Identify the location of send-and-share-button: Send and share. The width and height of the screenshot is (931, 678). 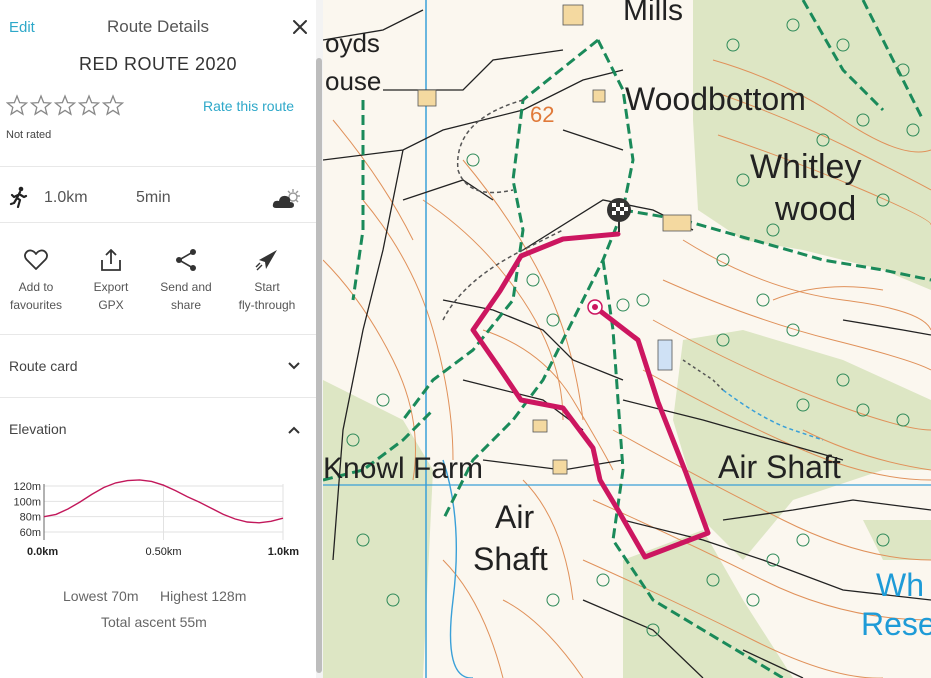
(186, 281).